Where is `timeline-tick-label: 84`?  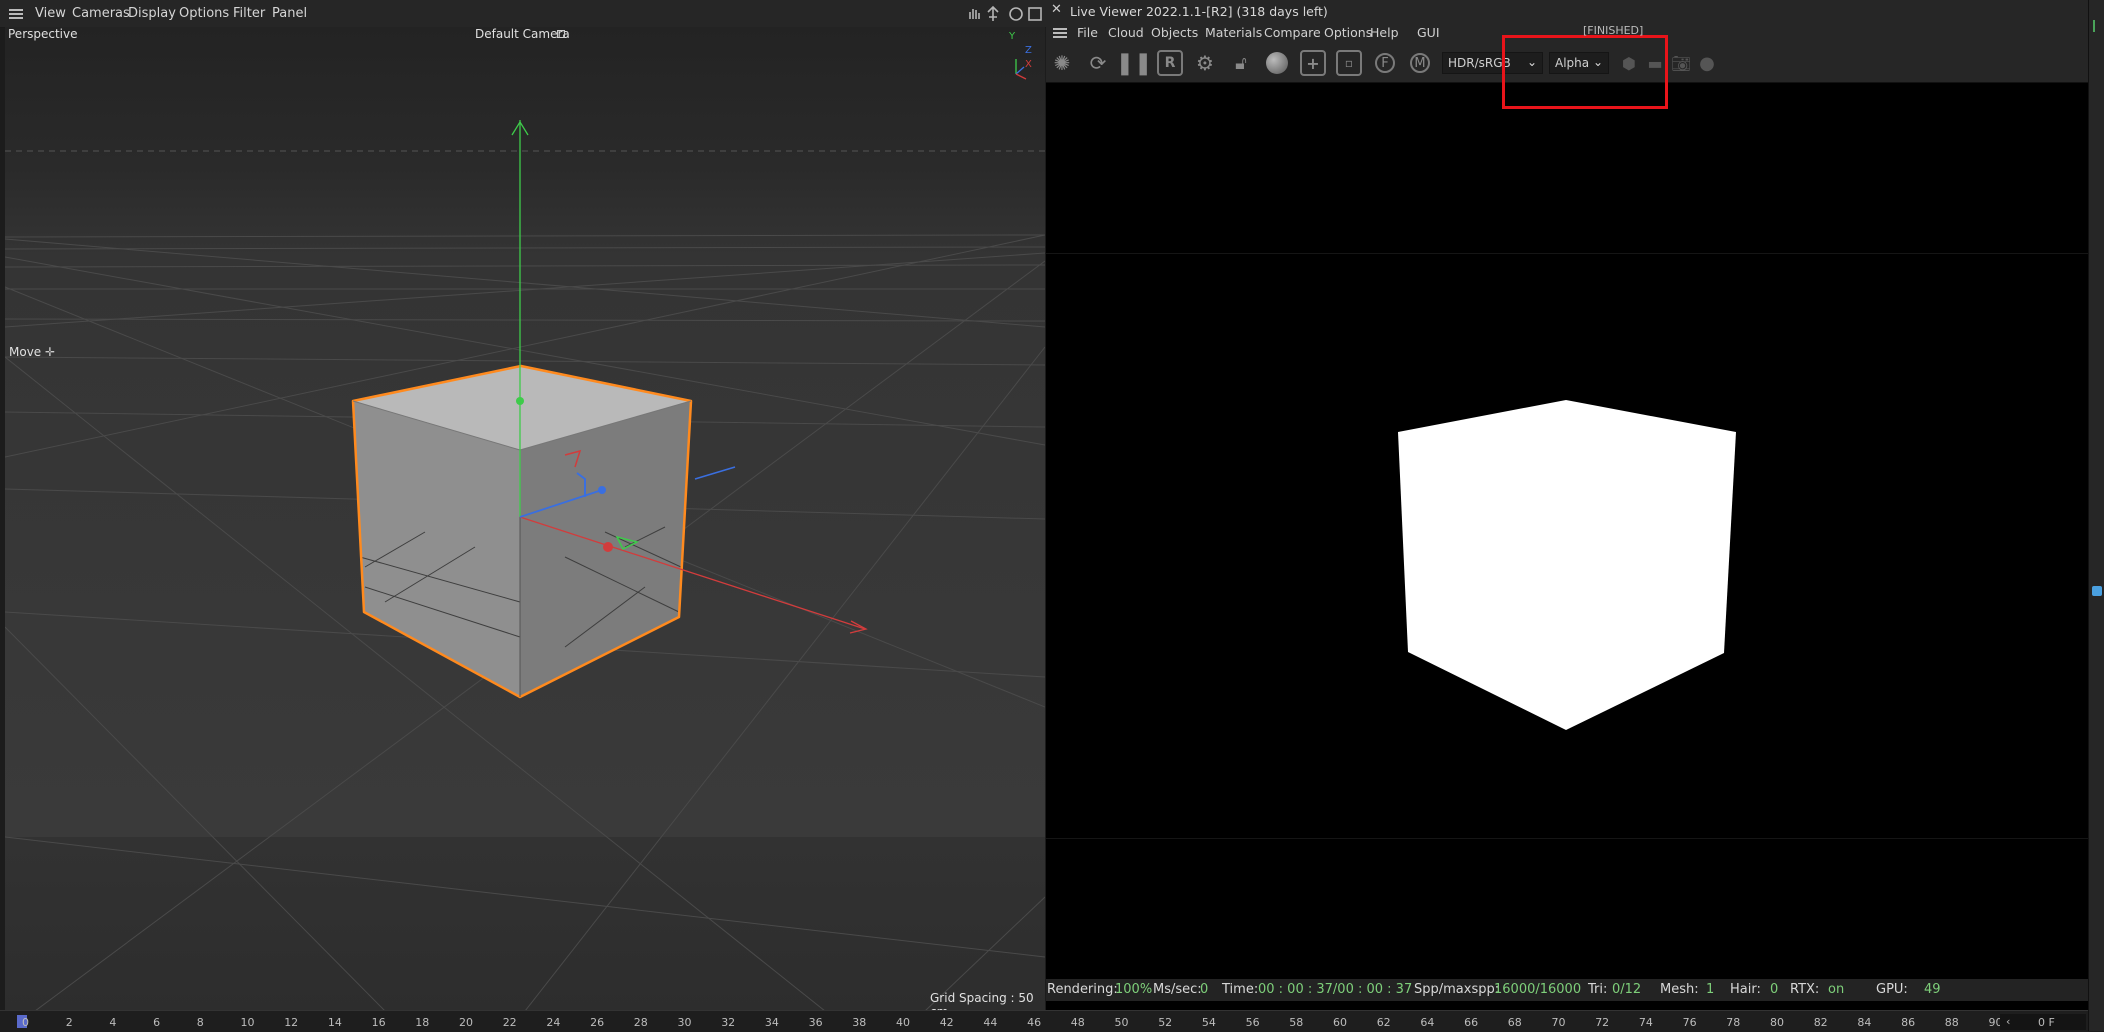 timeline-tick-label: 84 is located at coordinates (1864, 1022).